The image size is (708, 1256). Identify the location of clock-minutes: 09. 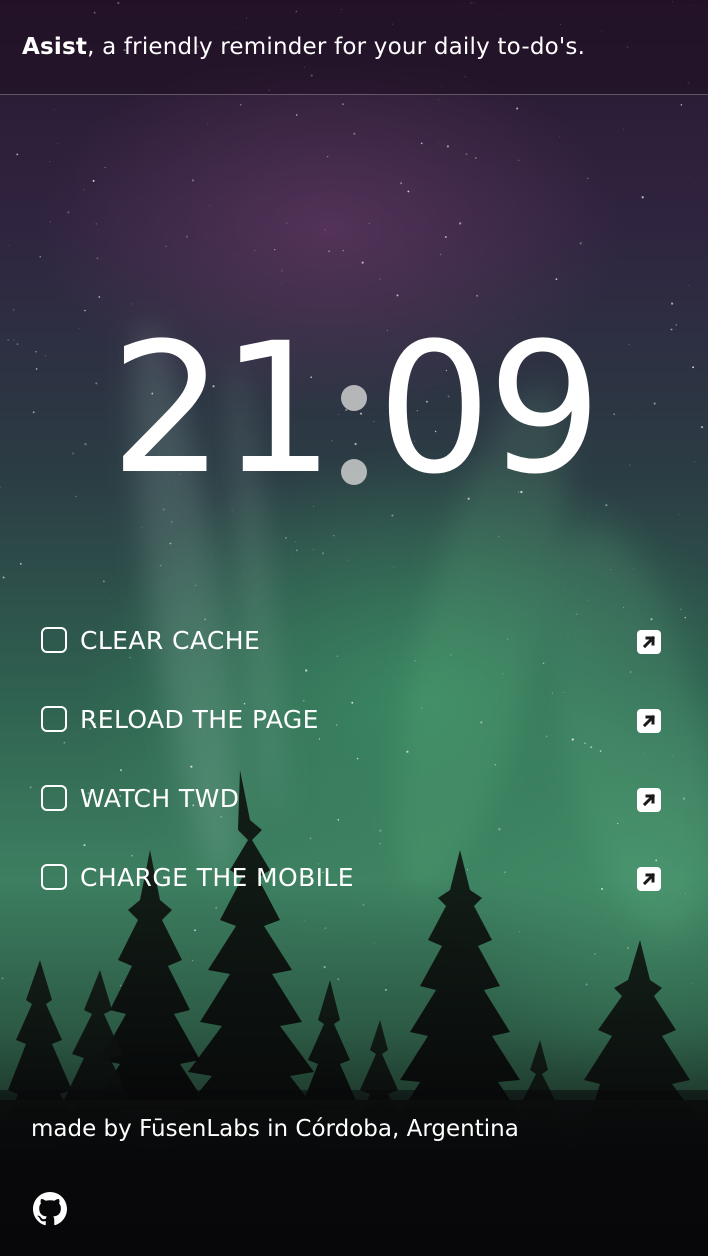
(489, 409).